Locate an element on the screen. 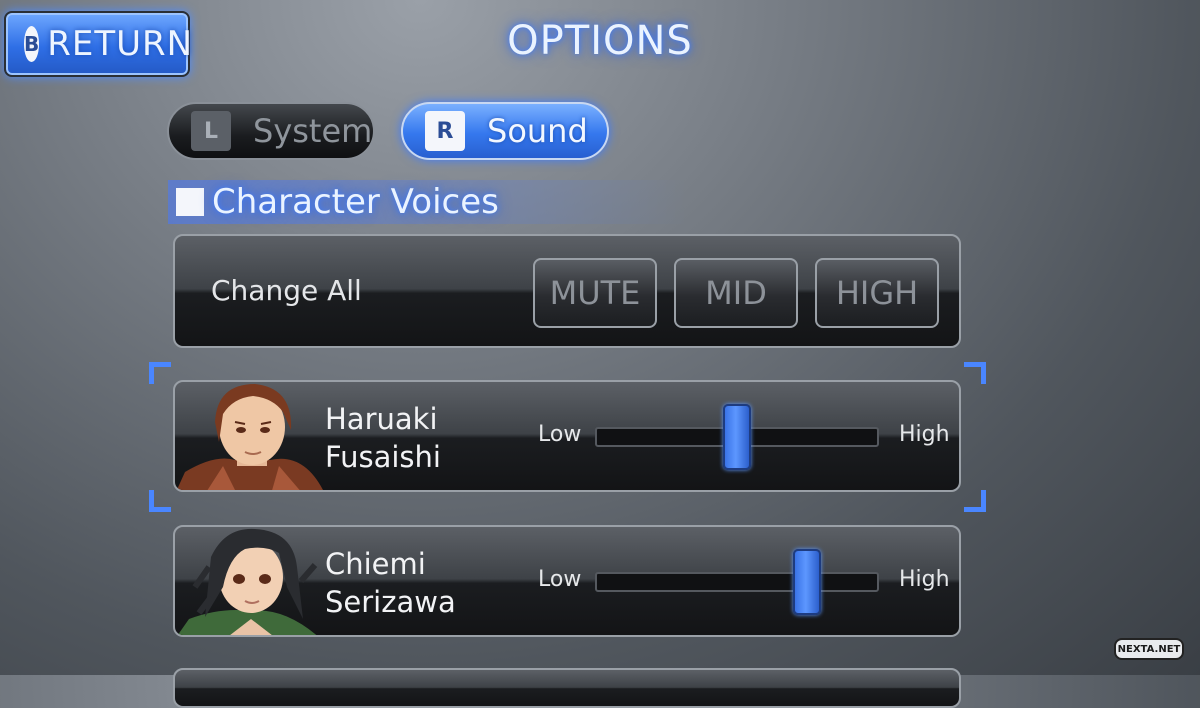  change-all-panel: Change All MUTE MID HIGH is located at coordinates (567, 291).